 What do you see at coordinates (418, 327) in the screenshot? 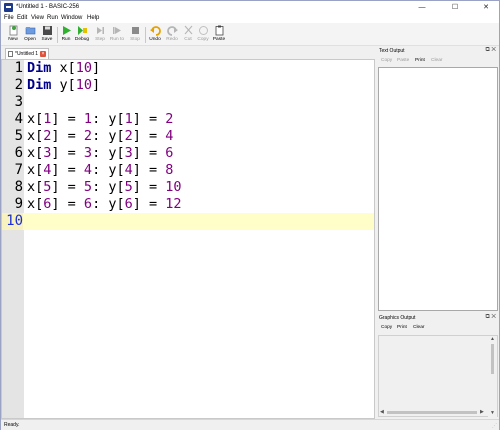
I see `graphics-output-clear: Clear` at bounding box center [418, 327].